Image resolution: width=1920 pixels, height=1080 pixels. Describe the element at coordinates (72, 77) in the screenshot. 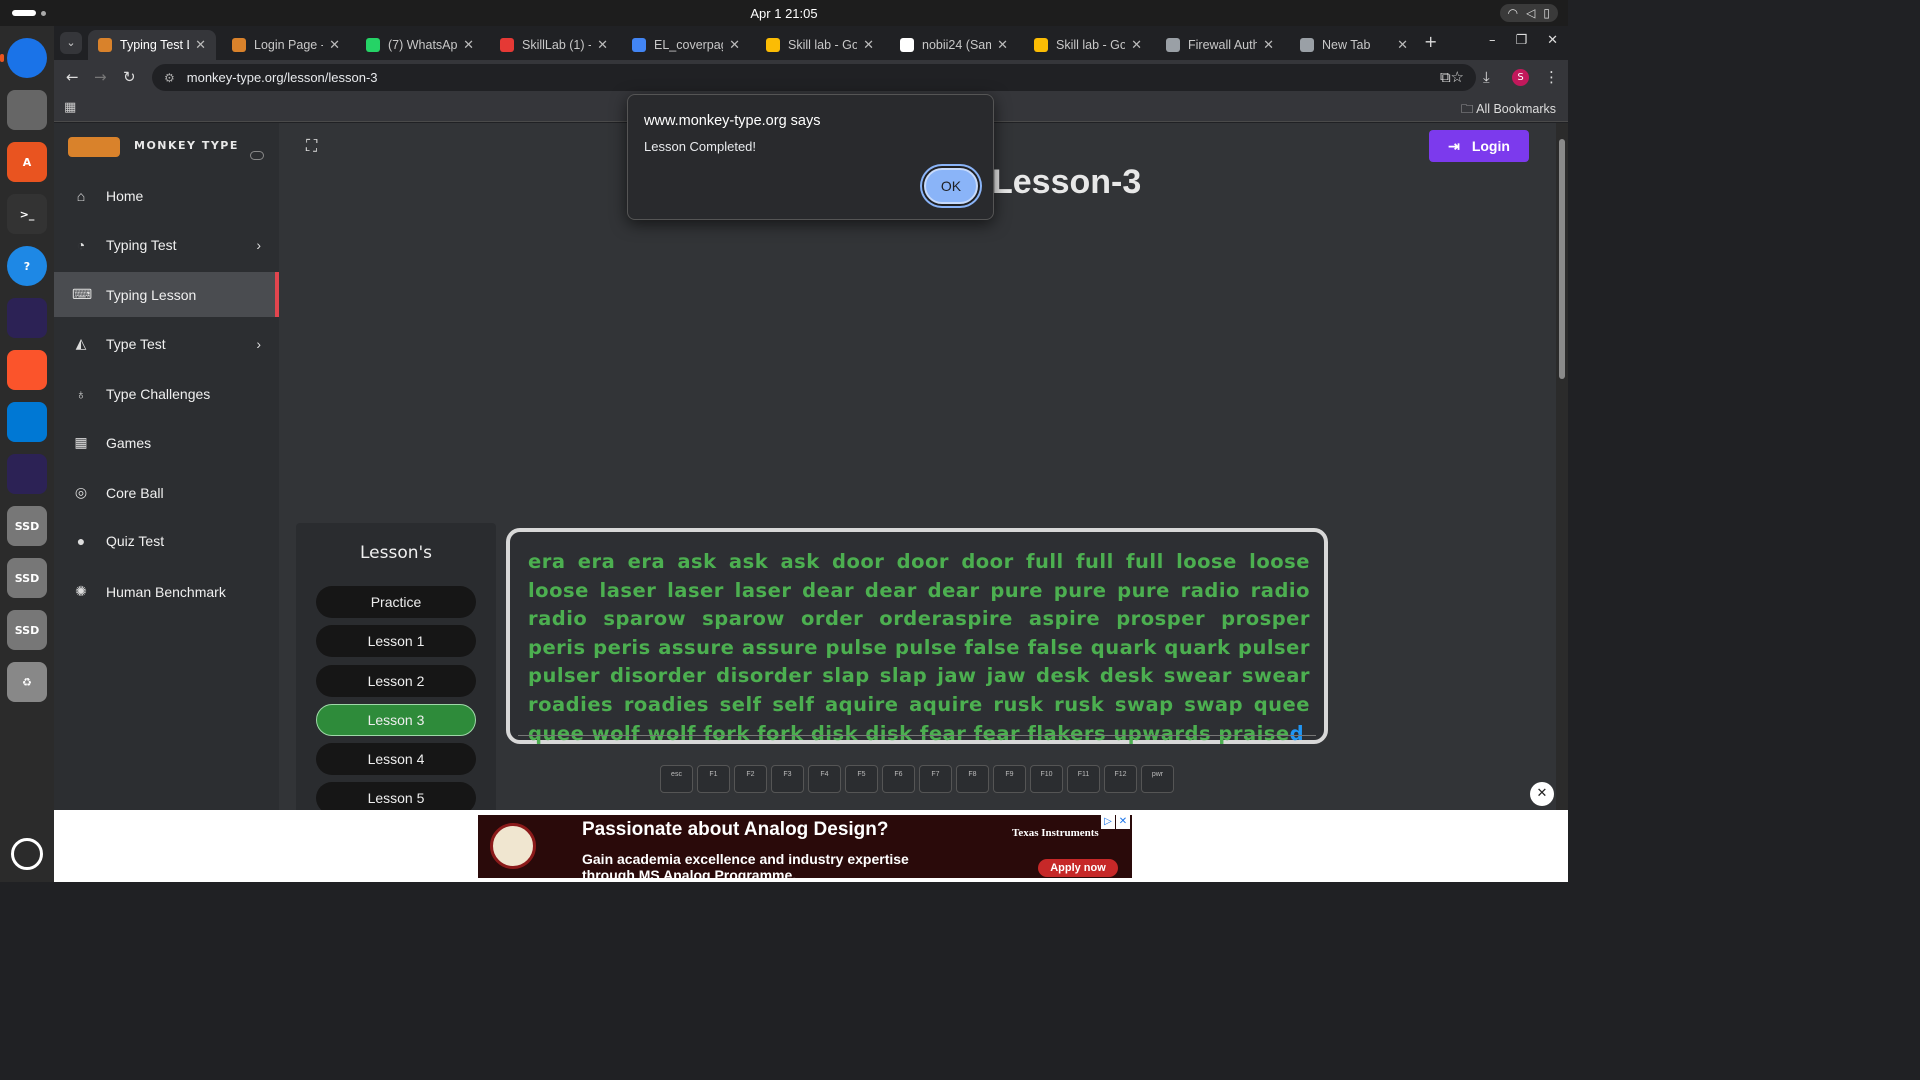

I see `back-arrow-icon: ←` at that location.